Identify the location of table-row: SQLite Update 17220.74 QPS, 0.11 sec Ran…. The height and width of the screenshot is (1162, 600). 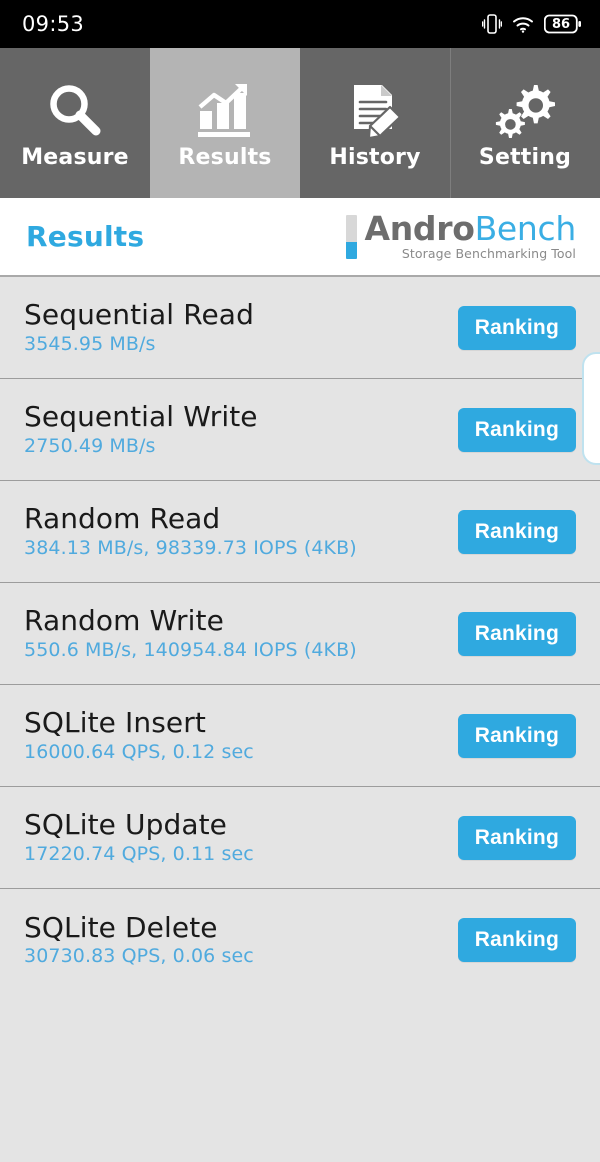
(300, 838).